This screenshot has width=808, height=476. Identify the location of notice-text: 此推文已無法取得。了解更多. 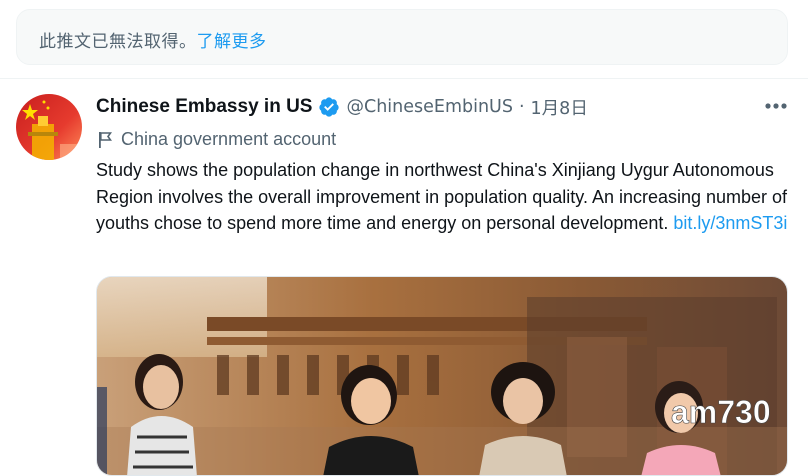
(153, 39).